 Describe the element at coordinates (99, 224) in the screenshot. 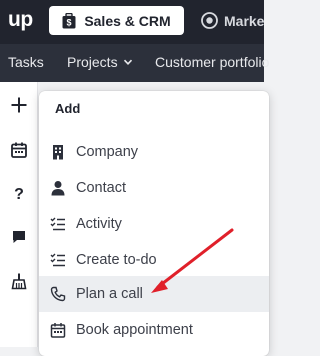

I see `menu-item-label: Activity` at that location.